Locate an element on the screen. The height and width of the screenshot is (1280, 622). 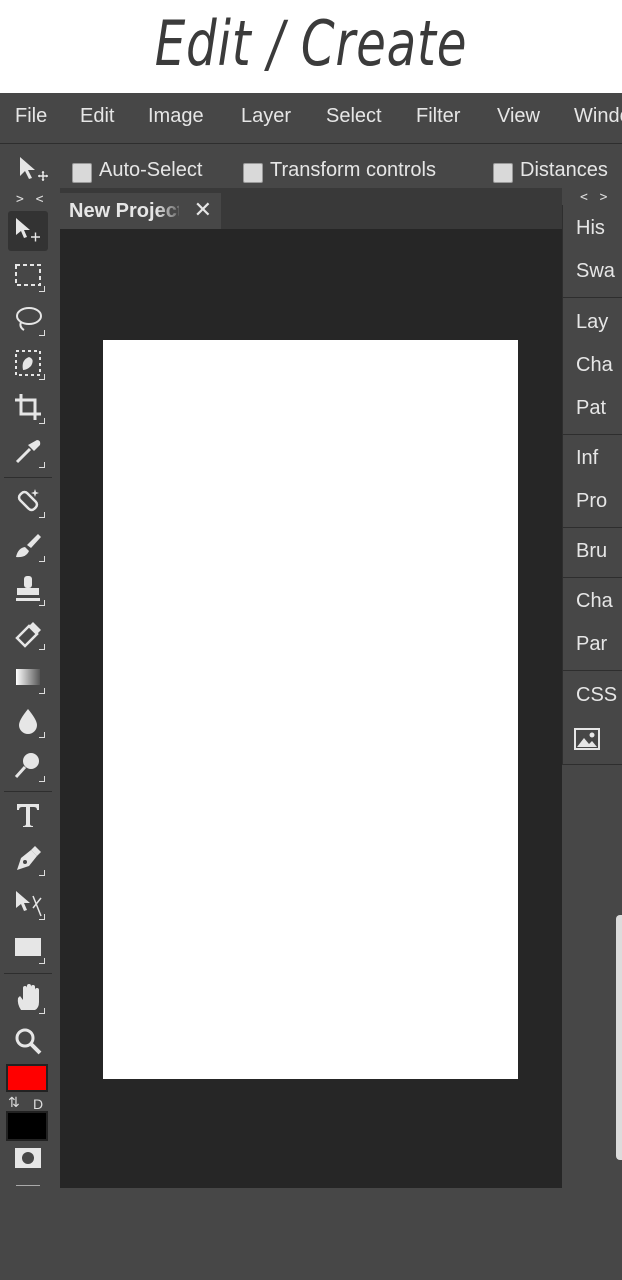
page-title: Edit / Create is located at coordinates (311, 43).